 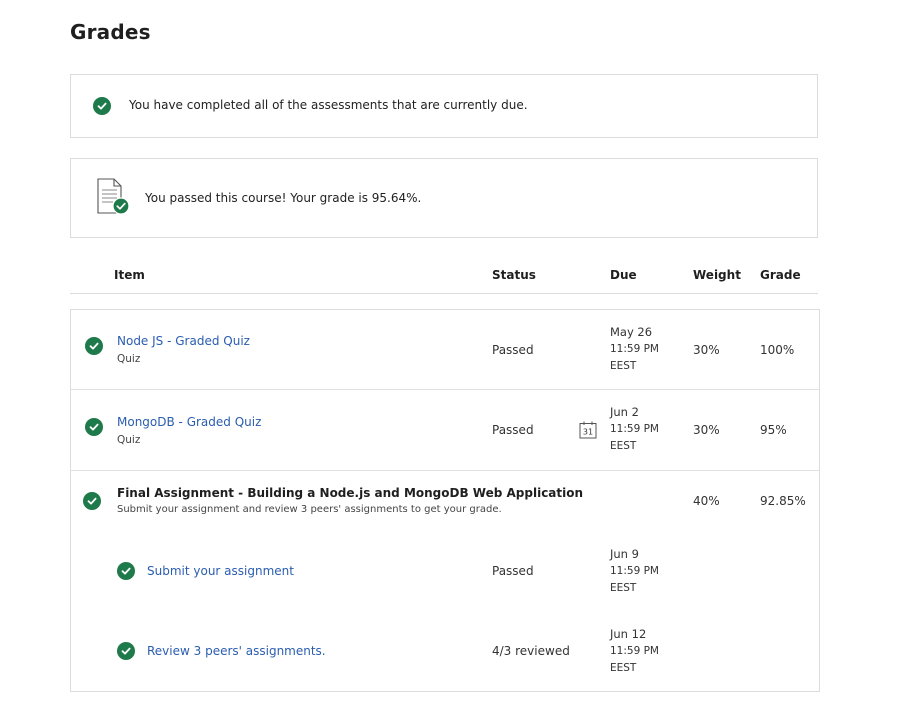 I want to click on header-grade: Grade, so click(x=780, y=275).